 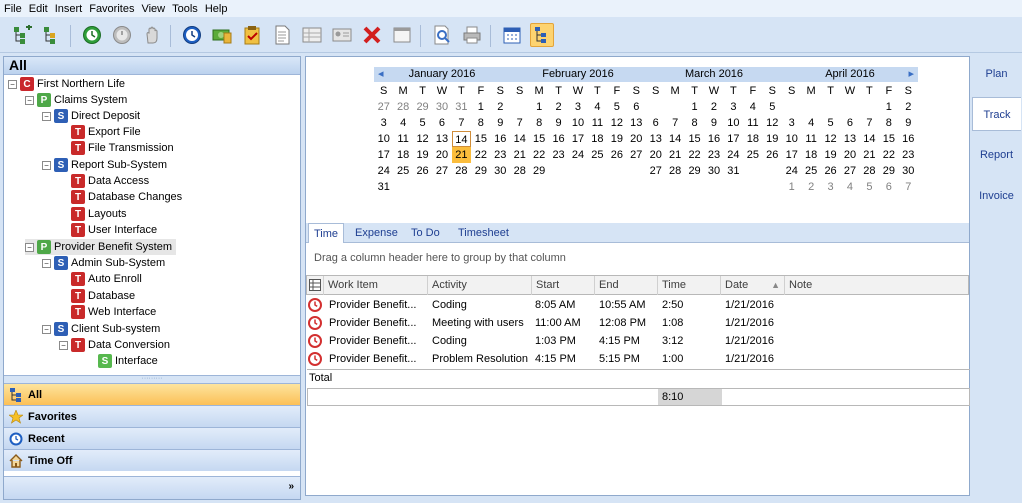 What do you see at coordinates (152, 394) in the screenshot?
I see `nav-all: All` at bounding box center [152, 394].